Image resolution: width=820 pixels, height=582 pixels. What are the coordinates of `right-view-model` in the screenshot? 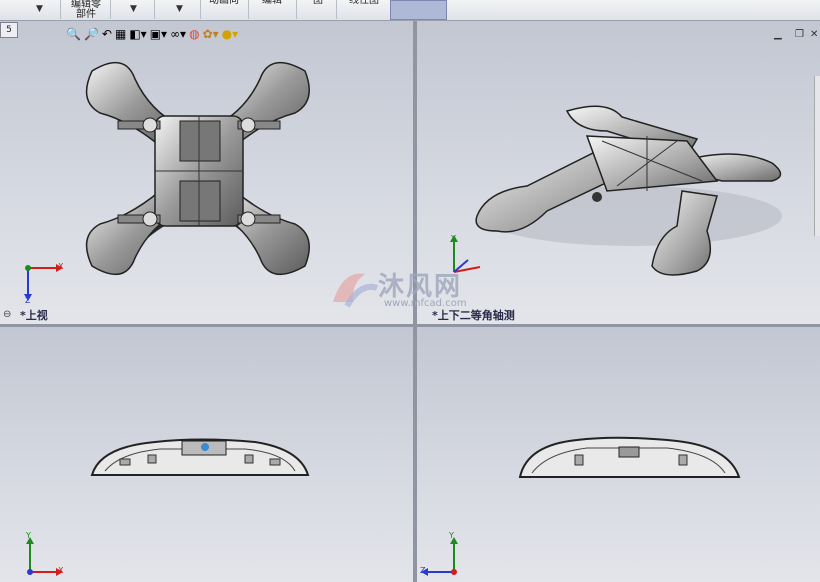 It's located at (629, 457).